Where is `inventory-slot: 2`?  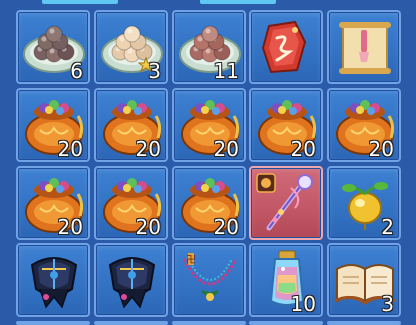
inventory-slot: 2 is located at coordinates (364, 203).